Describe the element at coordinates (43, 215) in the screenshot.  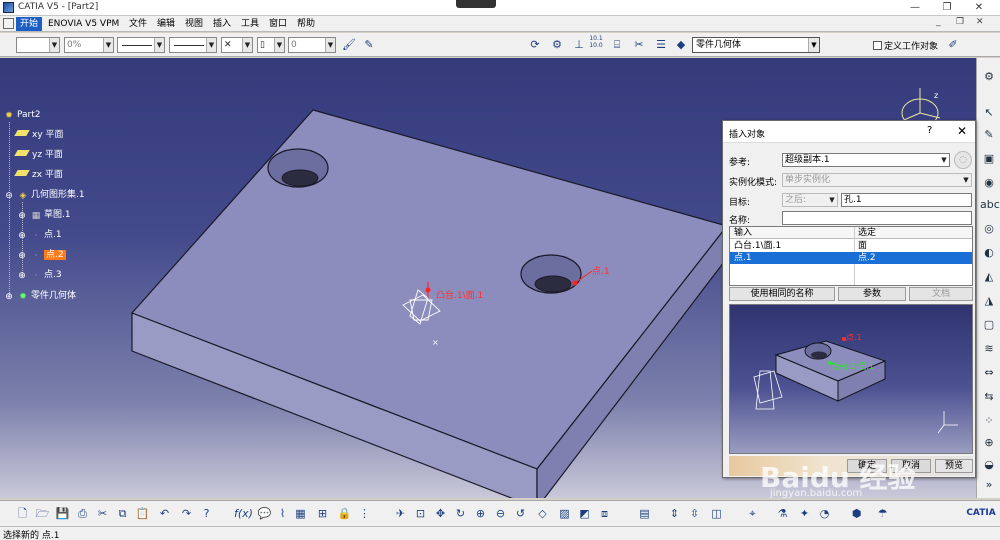
I see `tree-item-sketch: ⊕ ▦ 草图.1` at that location.